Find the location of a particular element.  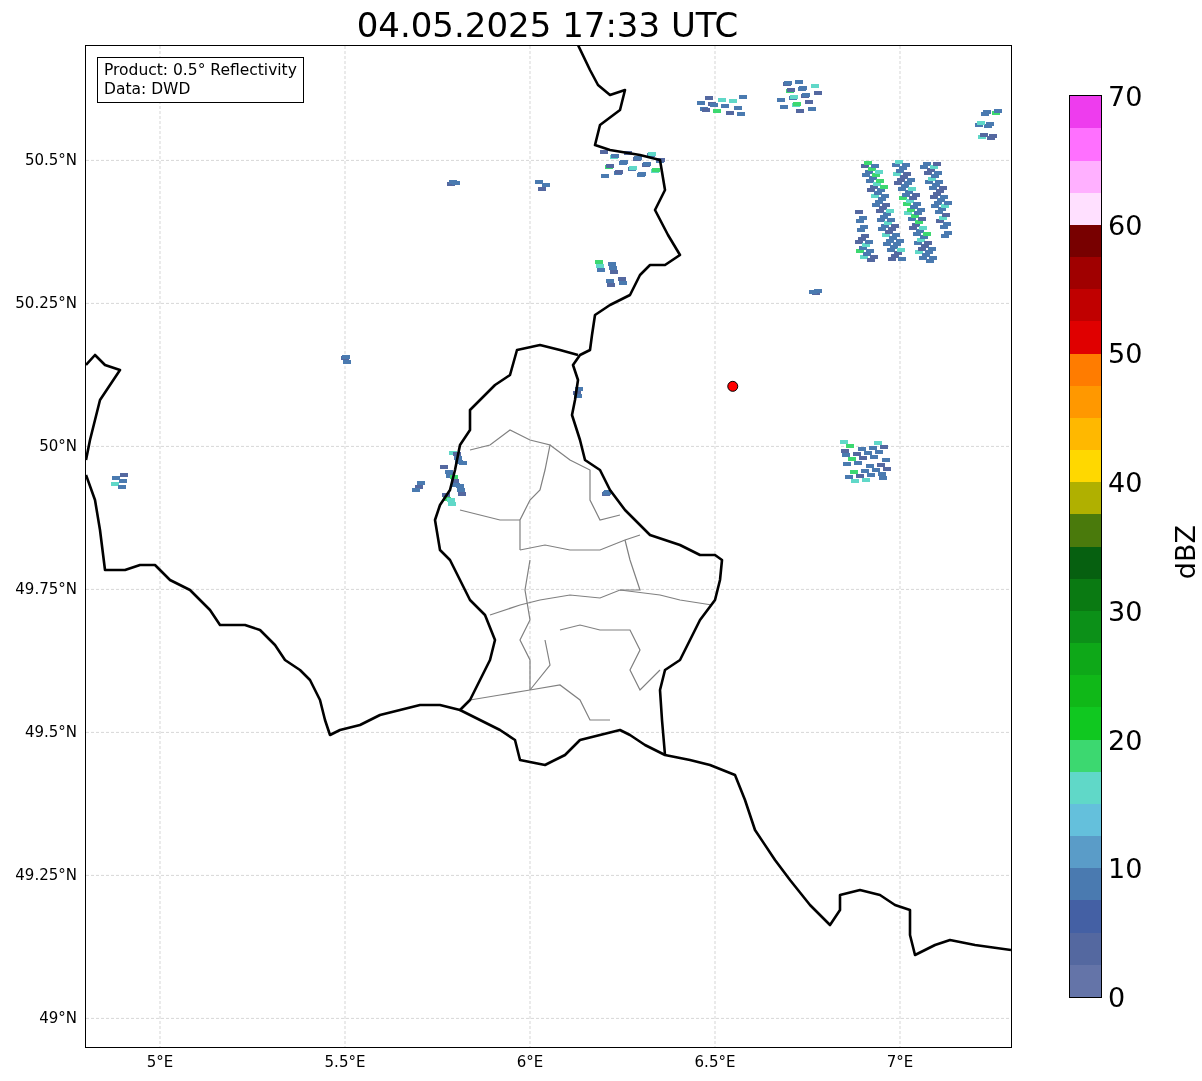

latitude-label: 49.25°N is located at coordinates (46, 875).